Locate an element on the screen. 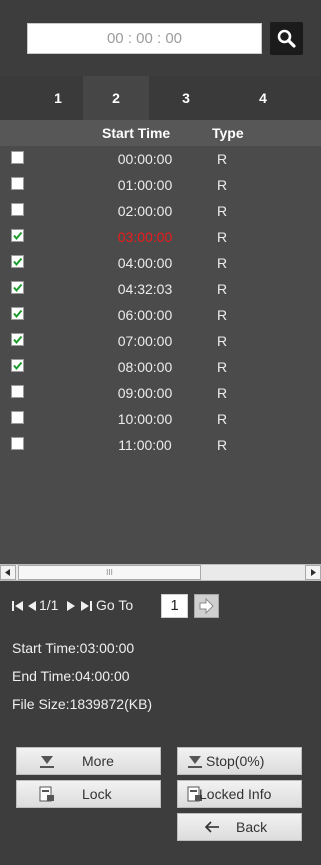  more-label: More is located at coordinates (98, 761).